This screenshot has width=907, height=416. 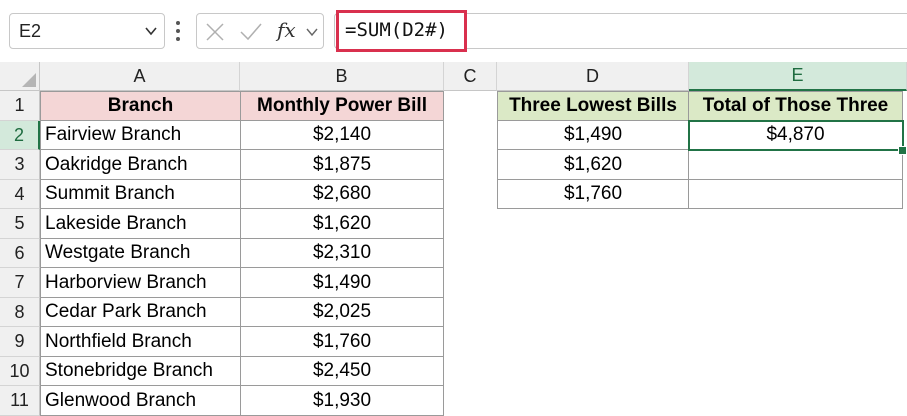 I want to click on total-cell: $4,870, so click(x=796, y=135).